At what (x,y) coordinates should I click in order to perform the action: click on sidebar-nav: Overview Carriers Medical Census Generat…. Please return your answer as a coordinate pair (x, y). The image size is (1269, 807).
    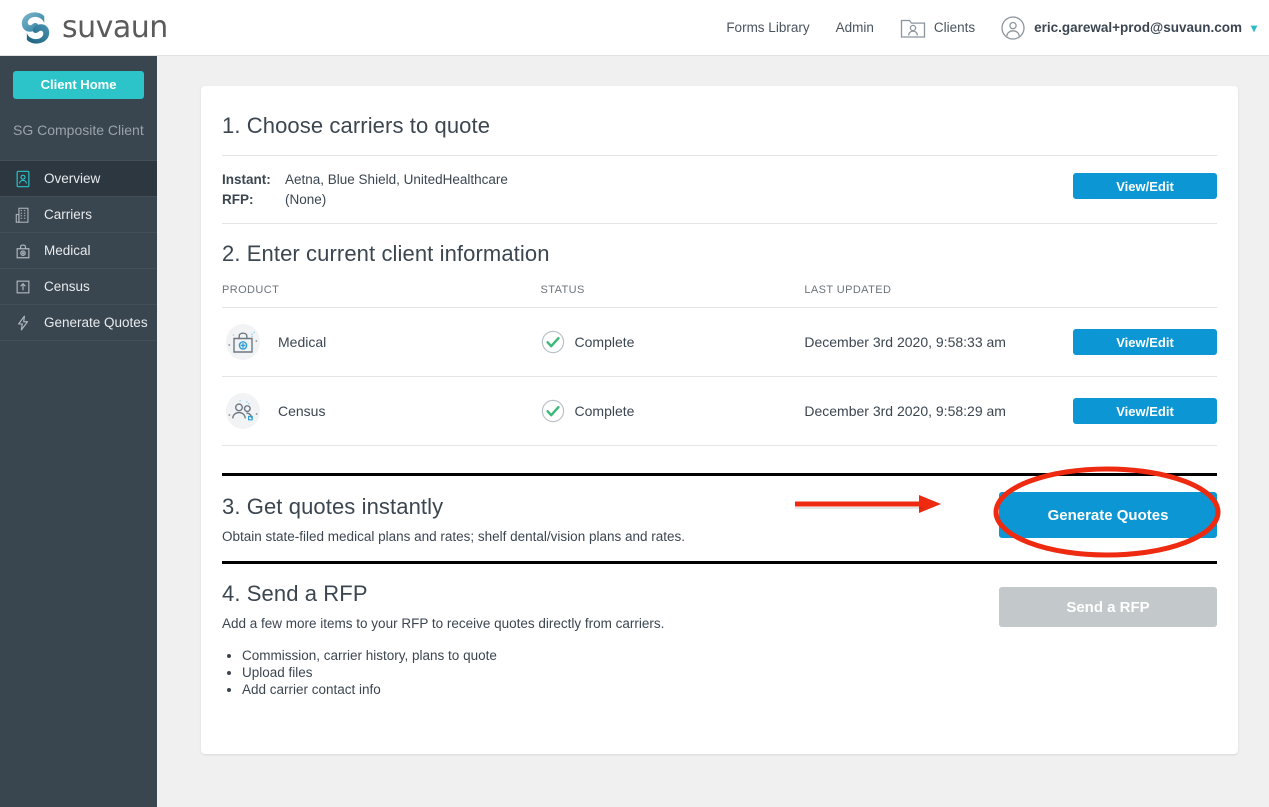
    Looking at the image, I should click on (78, 250).